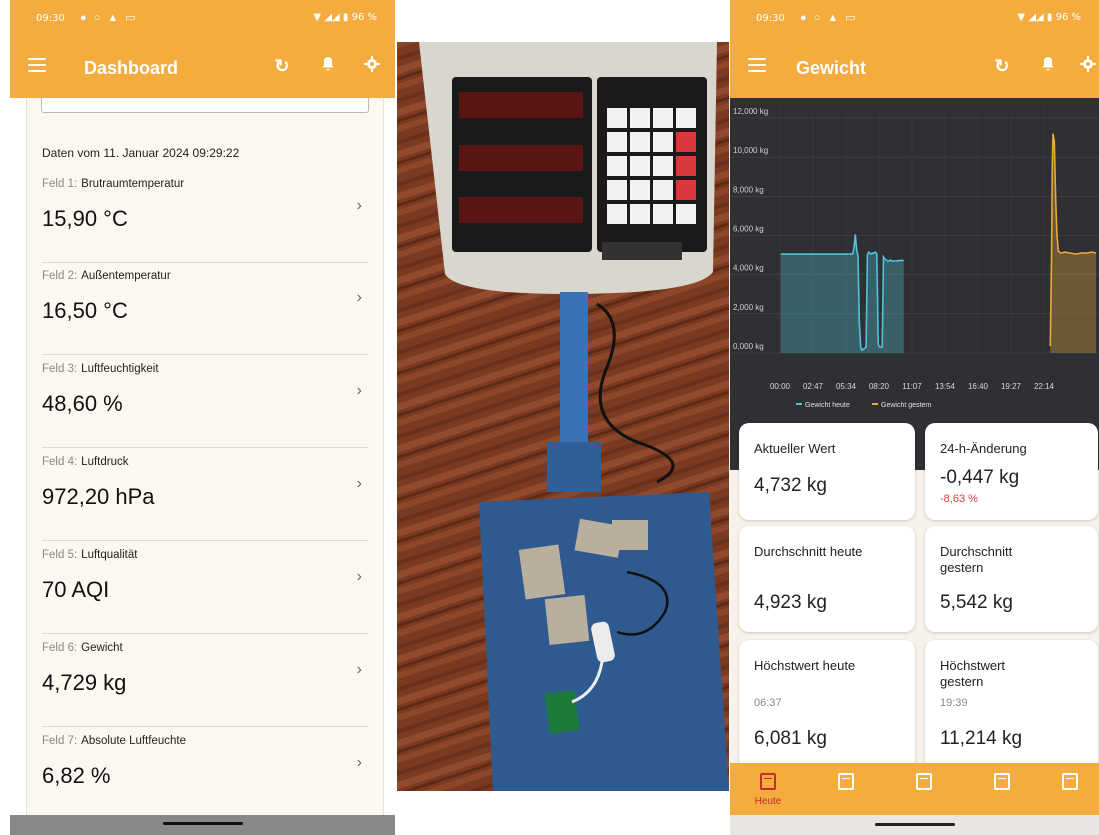  Describe the element at coordinates (748, 229) in the screenshot. I see `y-tick-label: 6,000 kg` at that location.